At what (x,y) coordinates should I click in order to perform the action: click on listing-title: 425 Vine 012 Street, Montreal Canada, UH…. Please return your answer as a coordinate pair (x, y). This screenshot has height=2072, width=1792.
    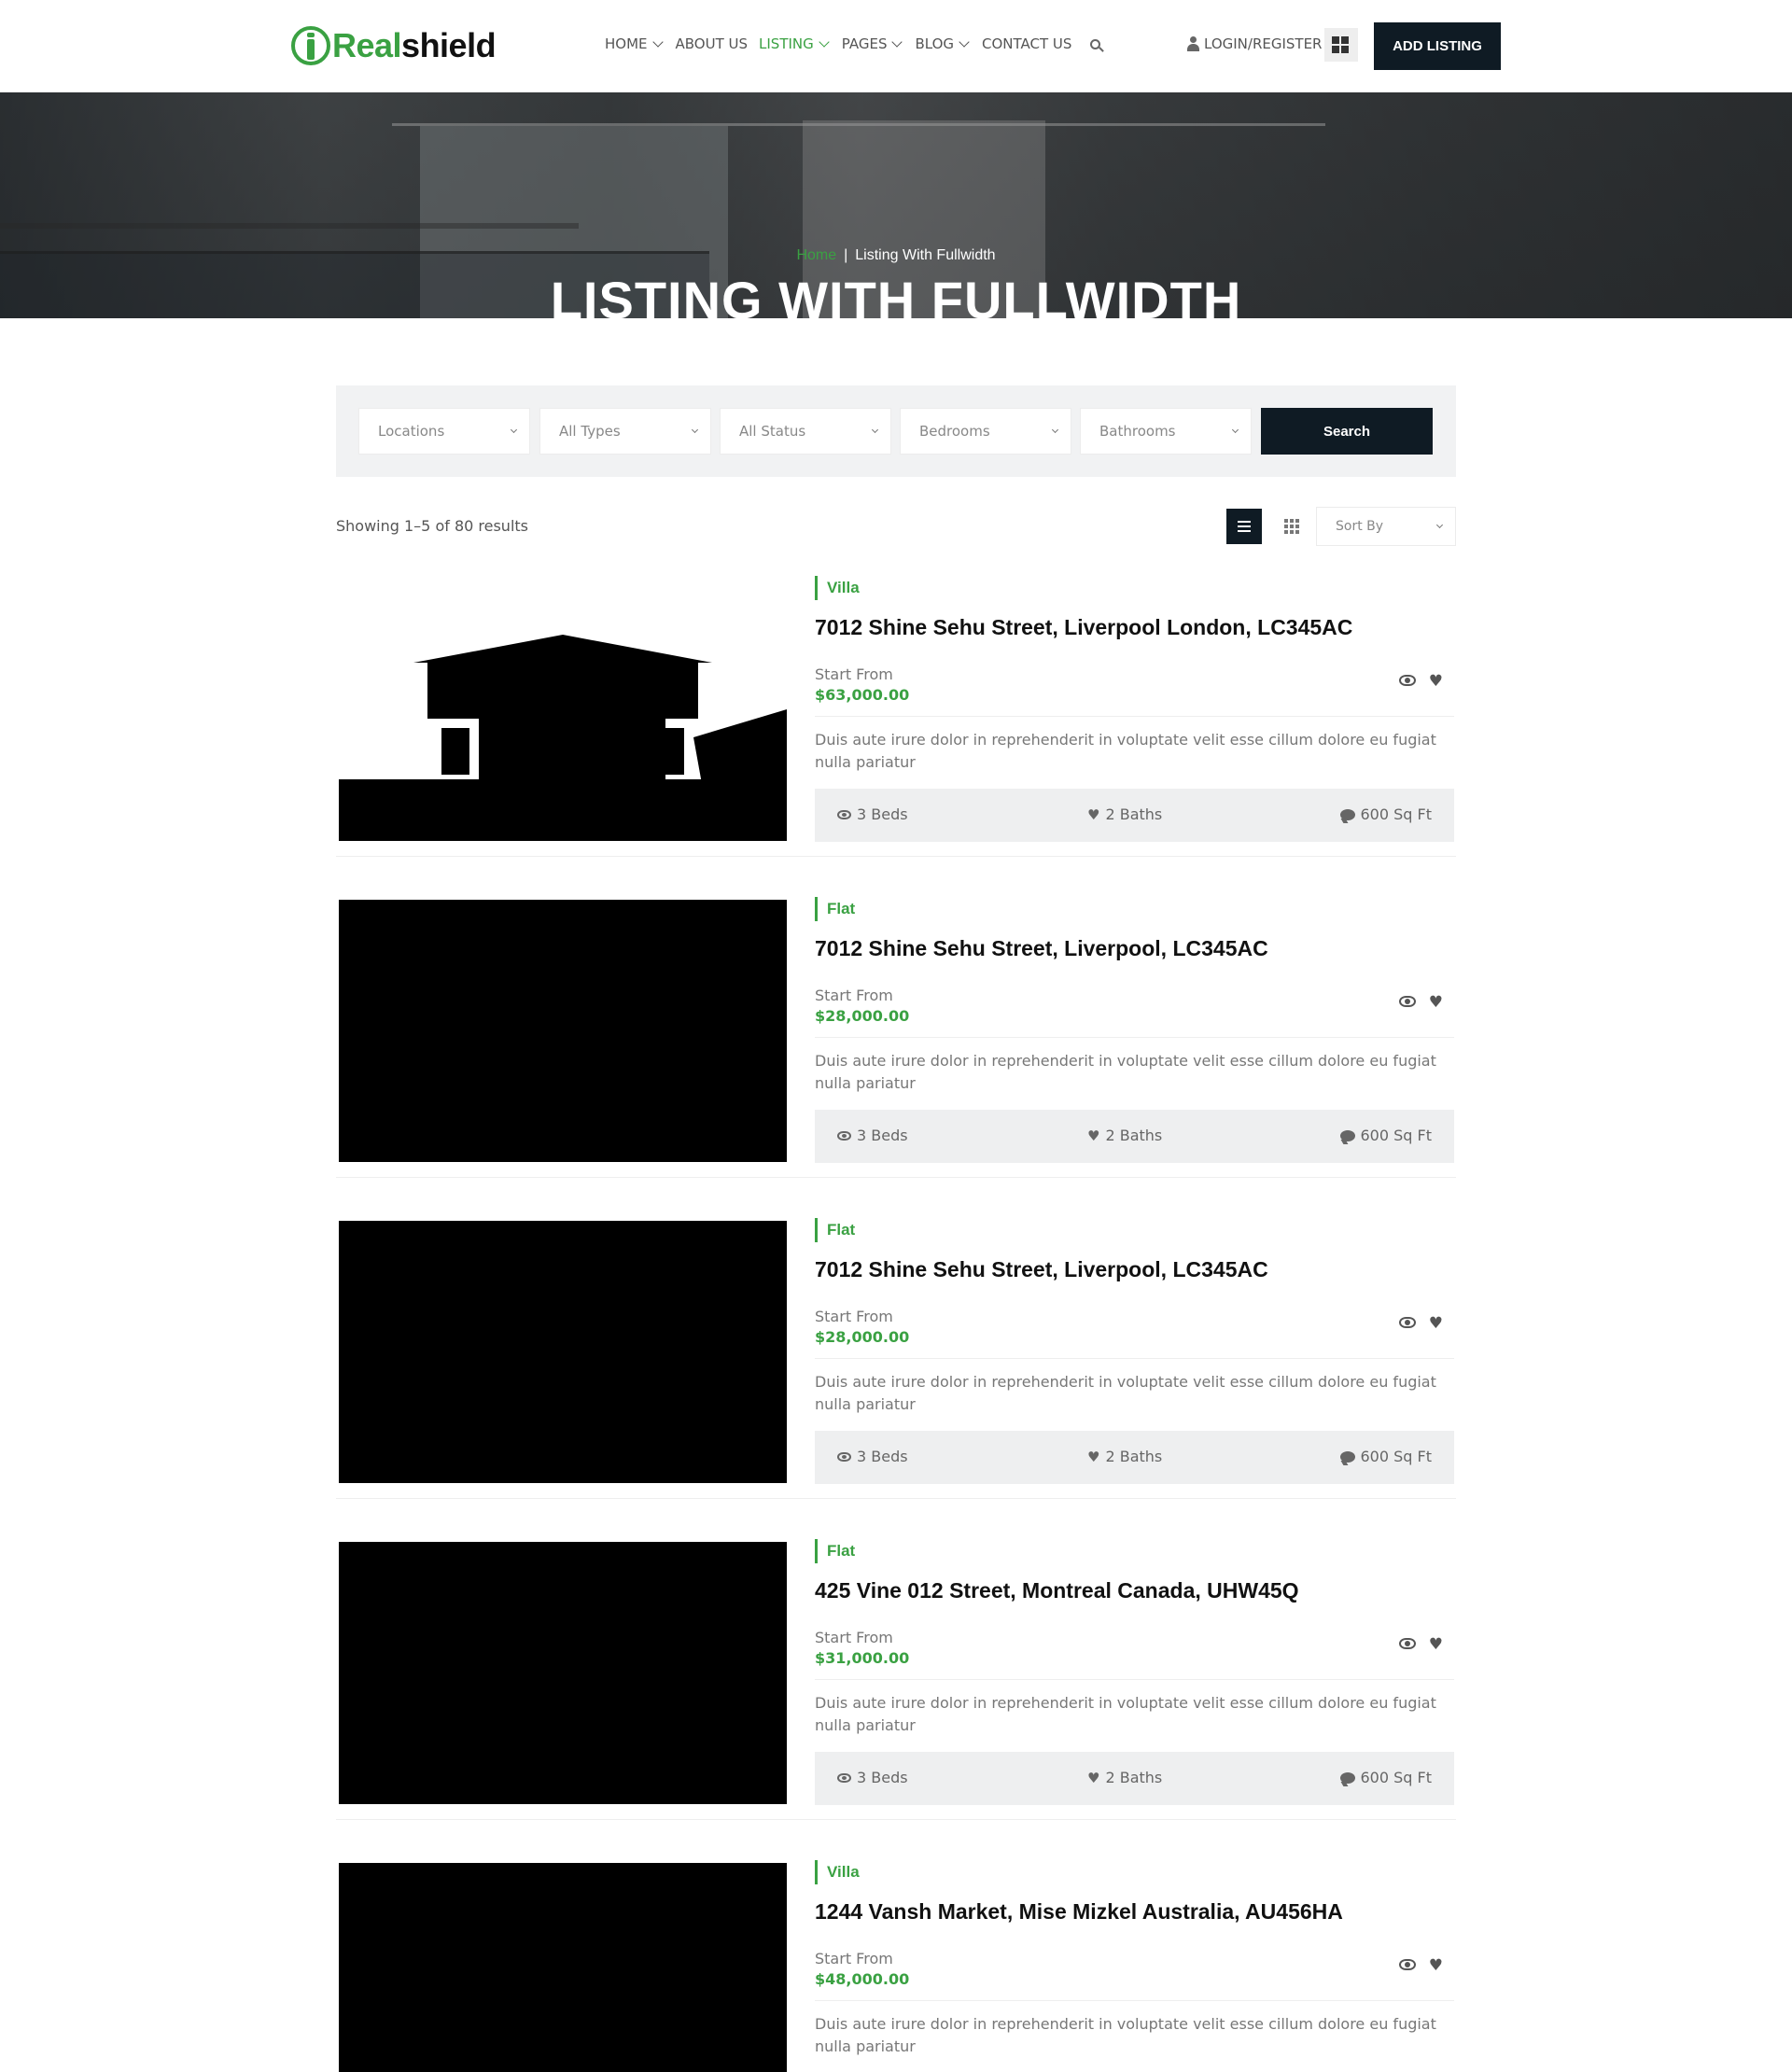
    Looking at the image, I should click on (1057, 1590).